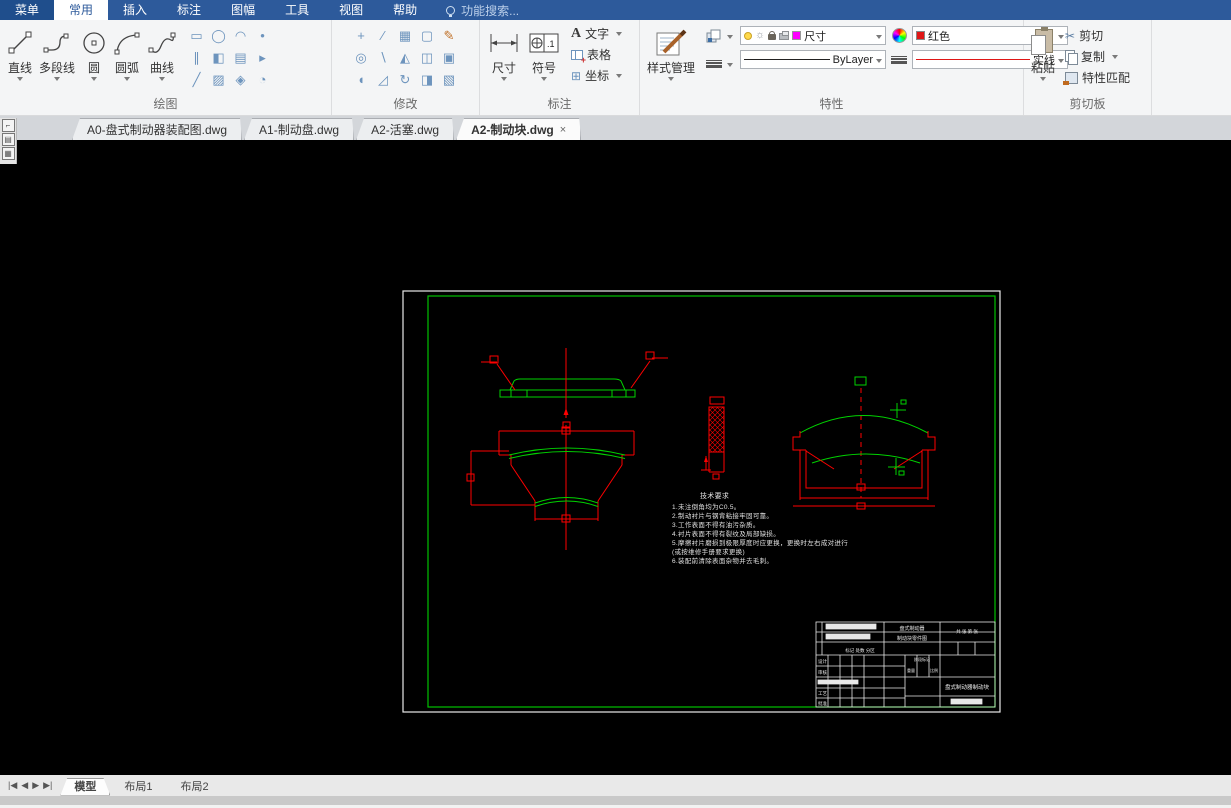  What do you see at coordinates (94, 53) in the screenshot?
I see `circle-tool-button: 圆` at bounding box center [94, 53].